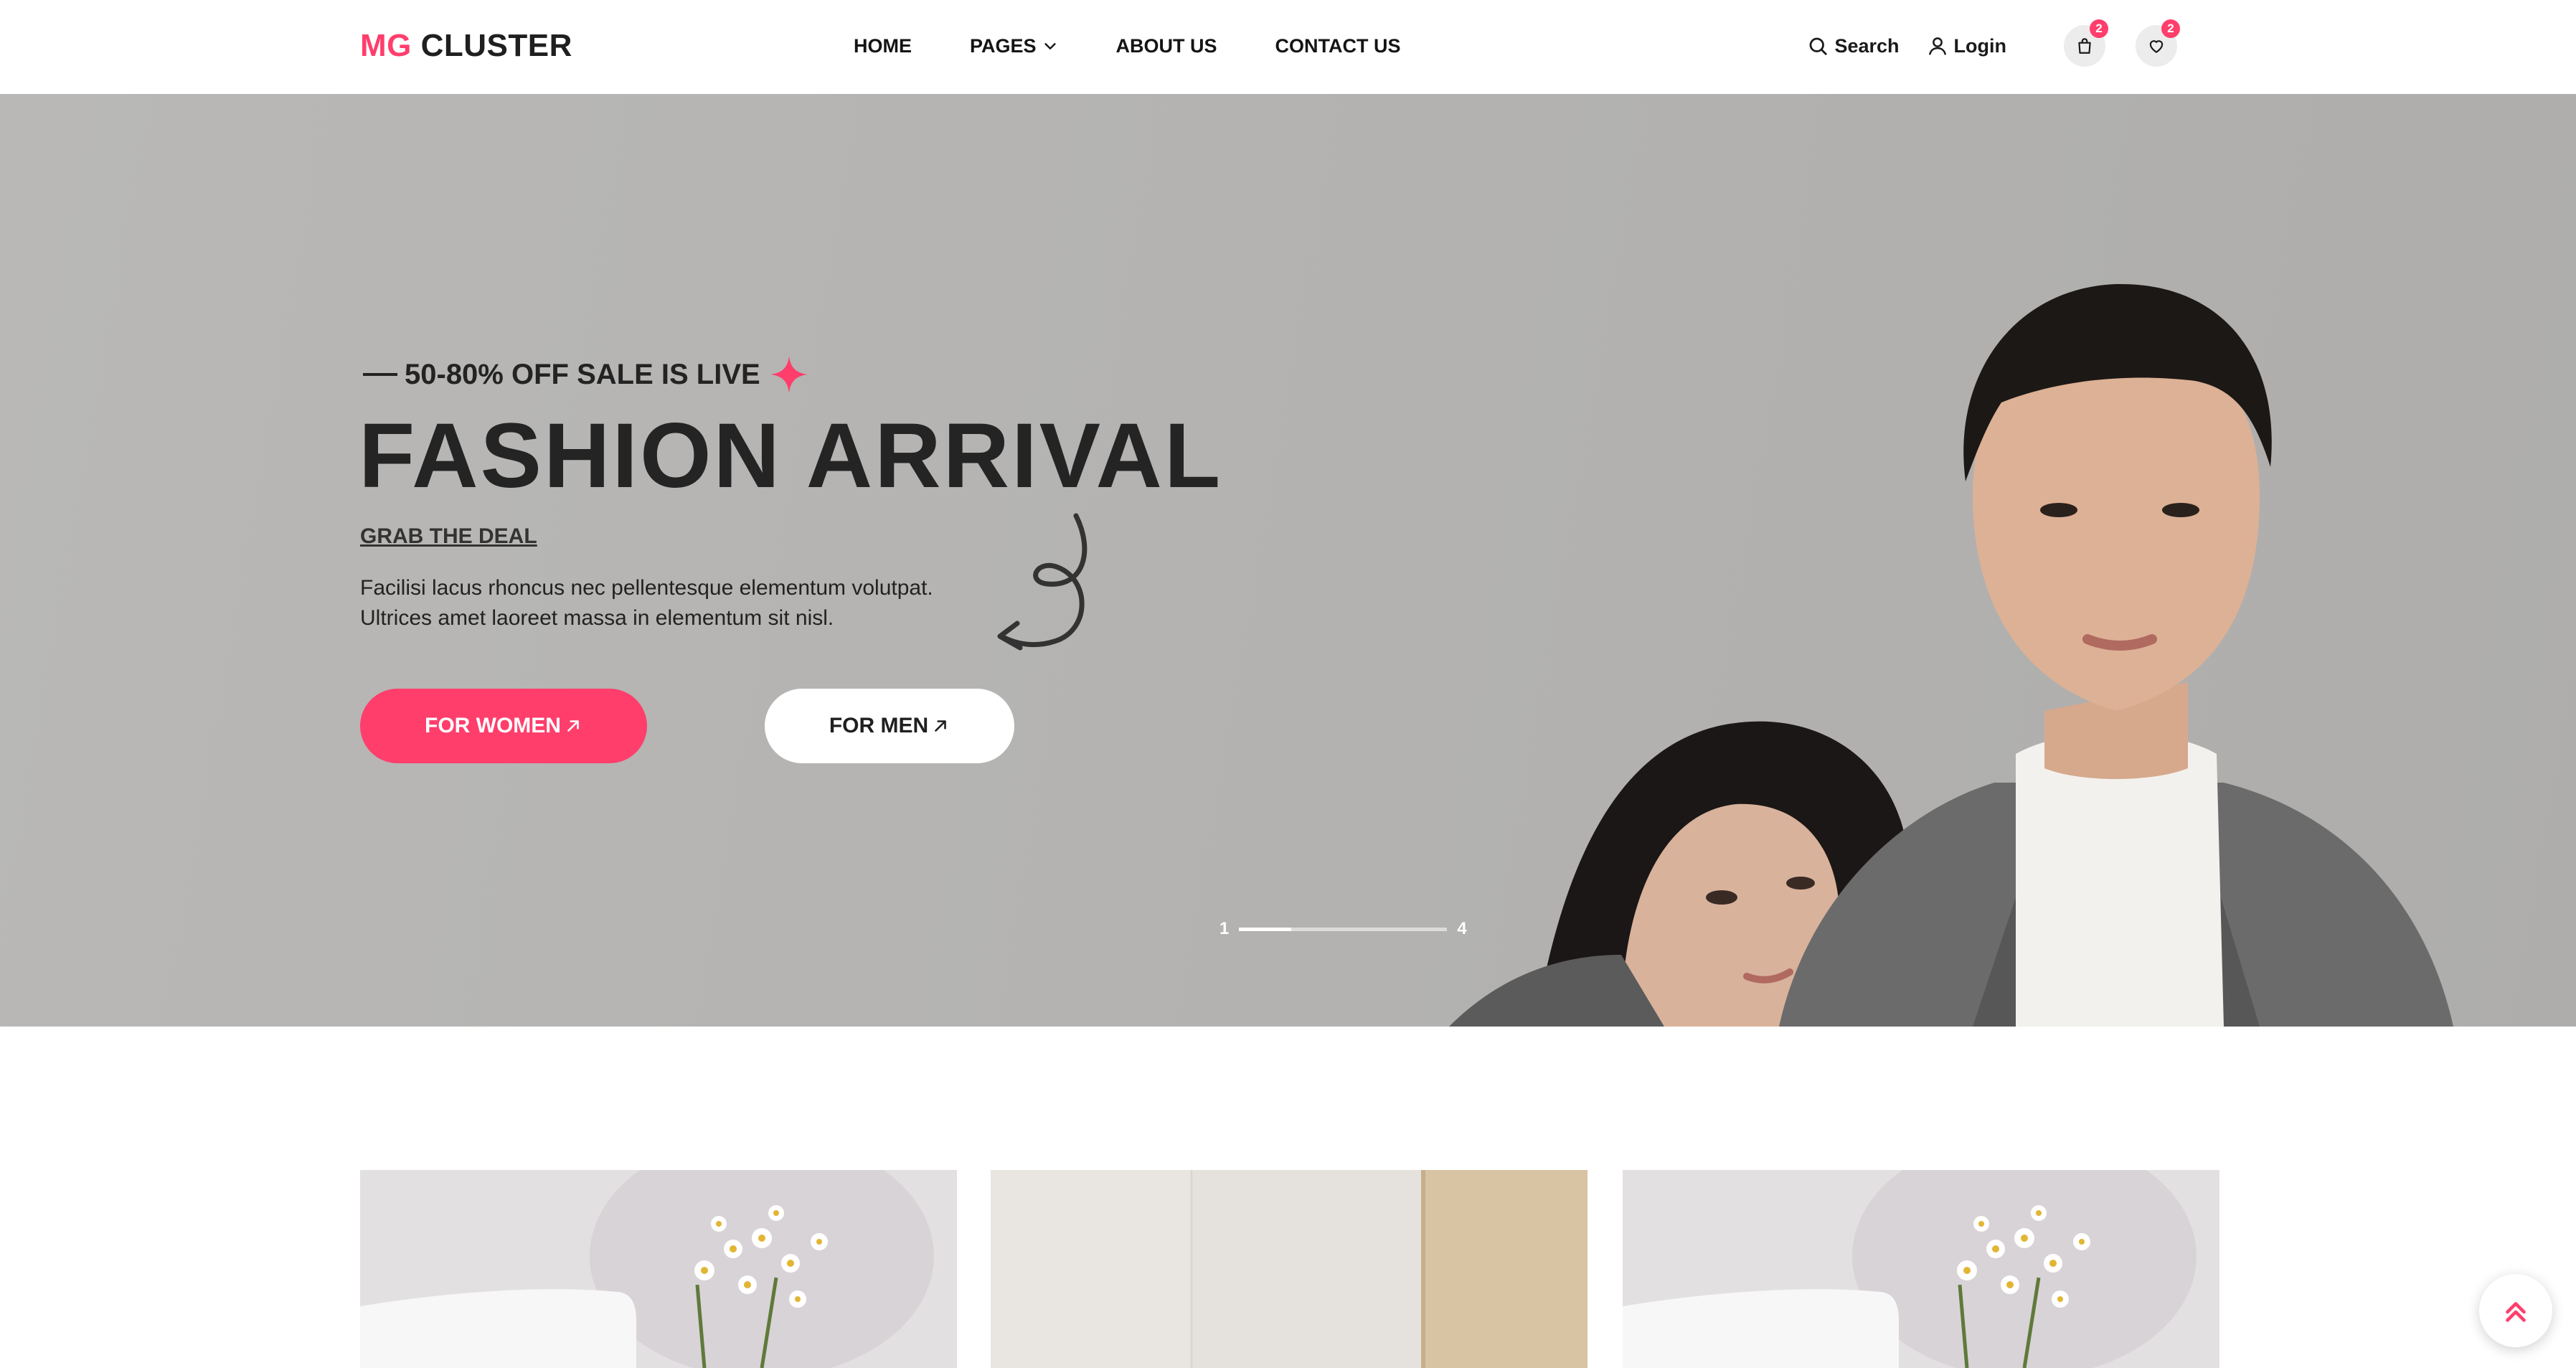  Describe the element at coordinates (582, 374) in the screenshot. I see `eyebrow-text: 50-80% OFF SALE IS LIVE` at that location.